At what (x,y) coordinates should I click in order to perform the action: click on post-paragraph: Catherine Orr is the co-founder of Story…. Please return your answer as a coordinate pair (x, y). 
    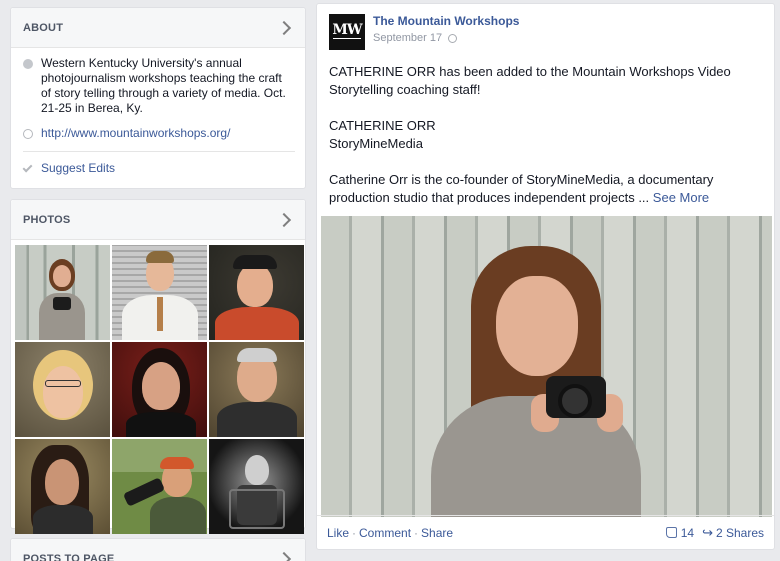
    Looking at the image, I should click on (545, 189).